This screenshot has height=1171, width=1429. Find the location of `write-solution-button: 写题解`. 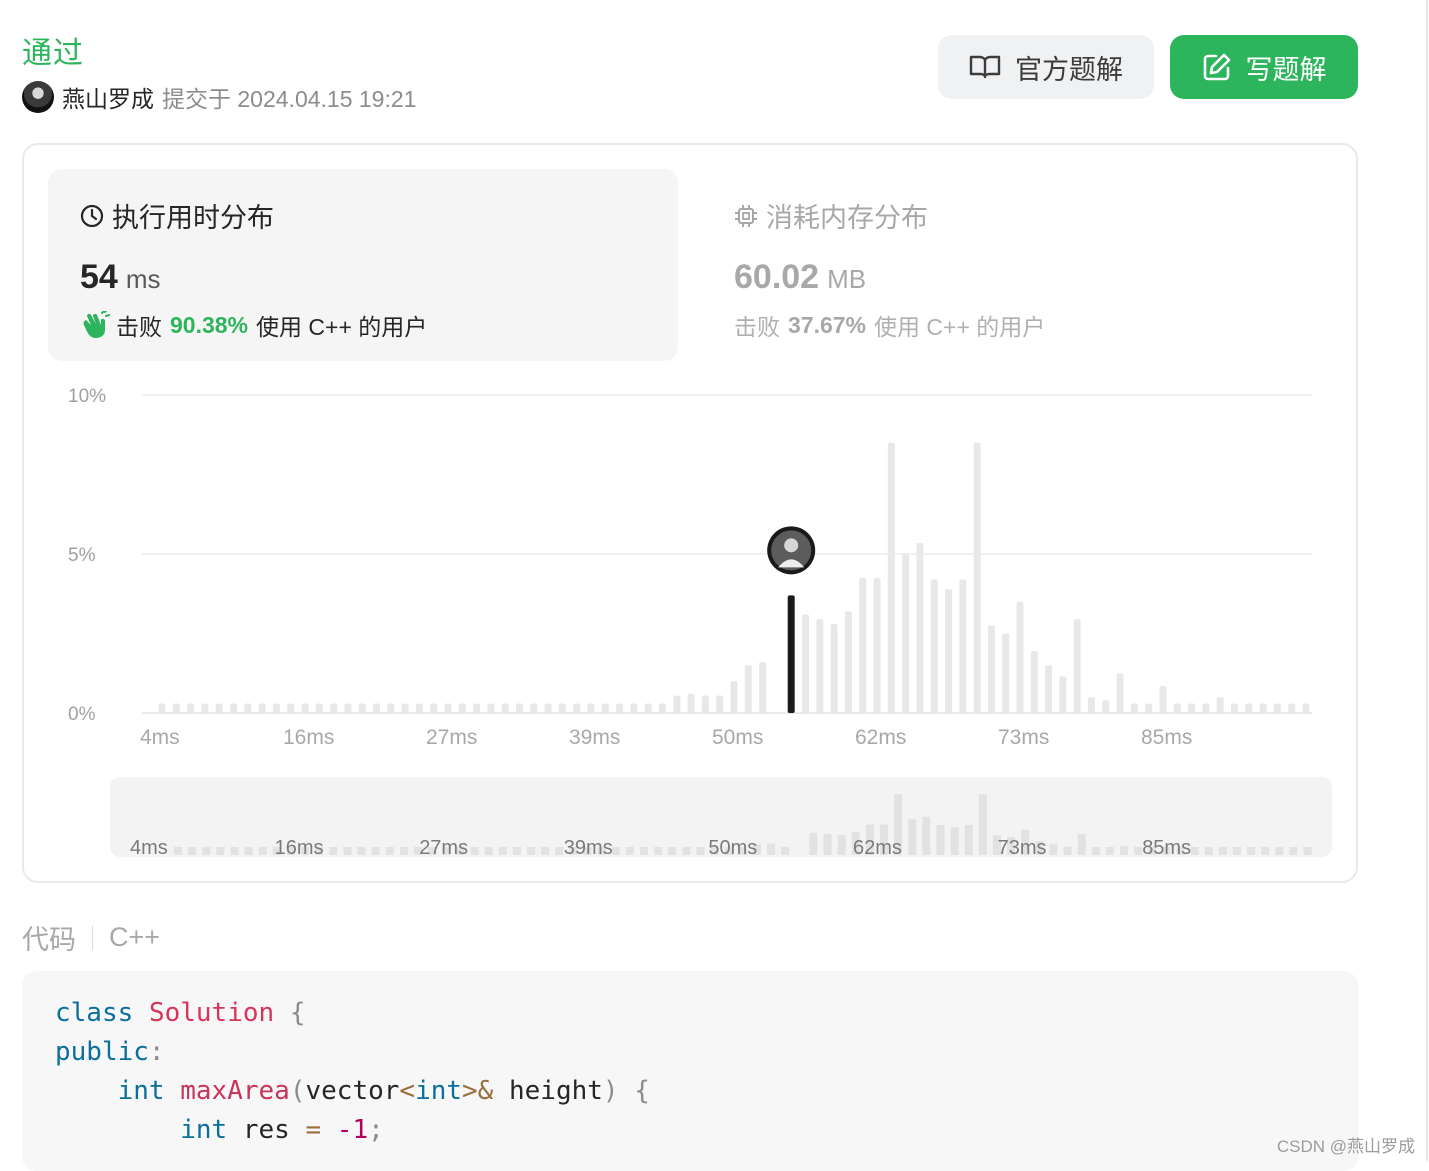

write-solution-button: 写题解 is located at coordinates (1264, 67).